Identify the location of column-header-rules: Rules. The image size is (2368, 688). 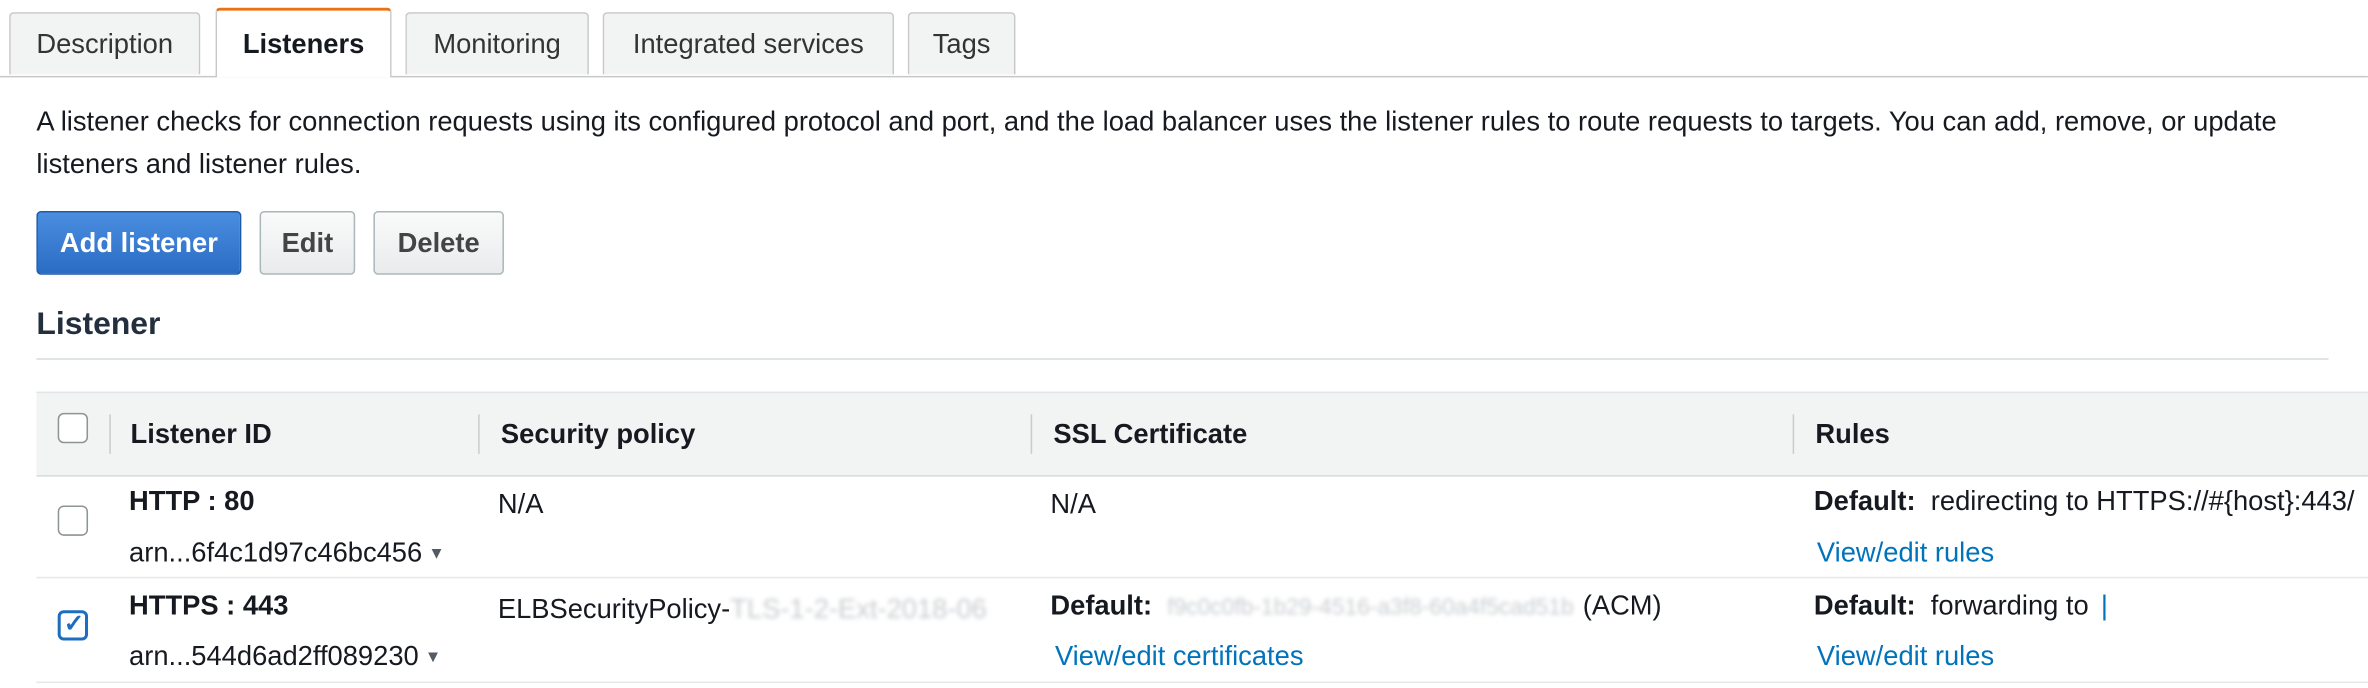
(1852, 434).